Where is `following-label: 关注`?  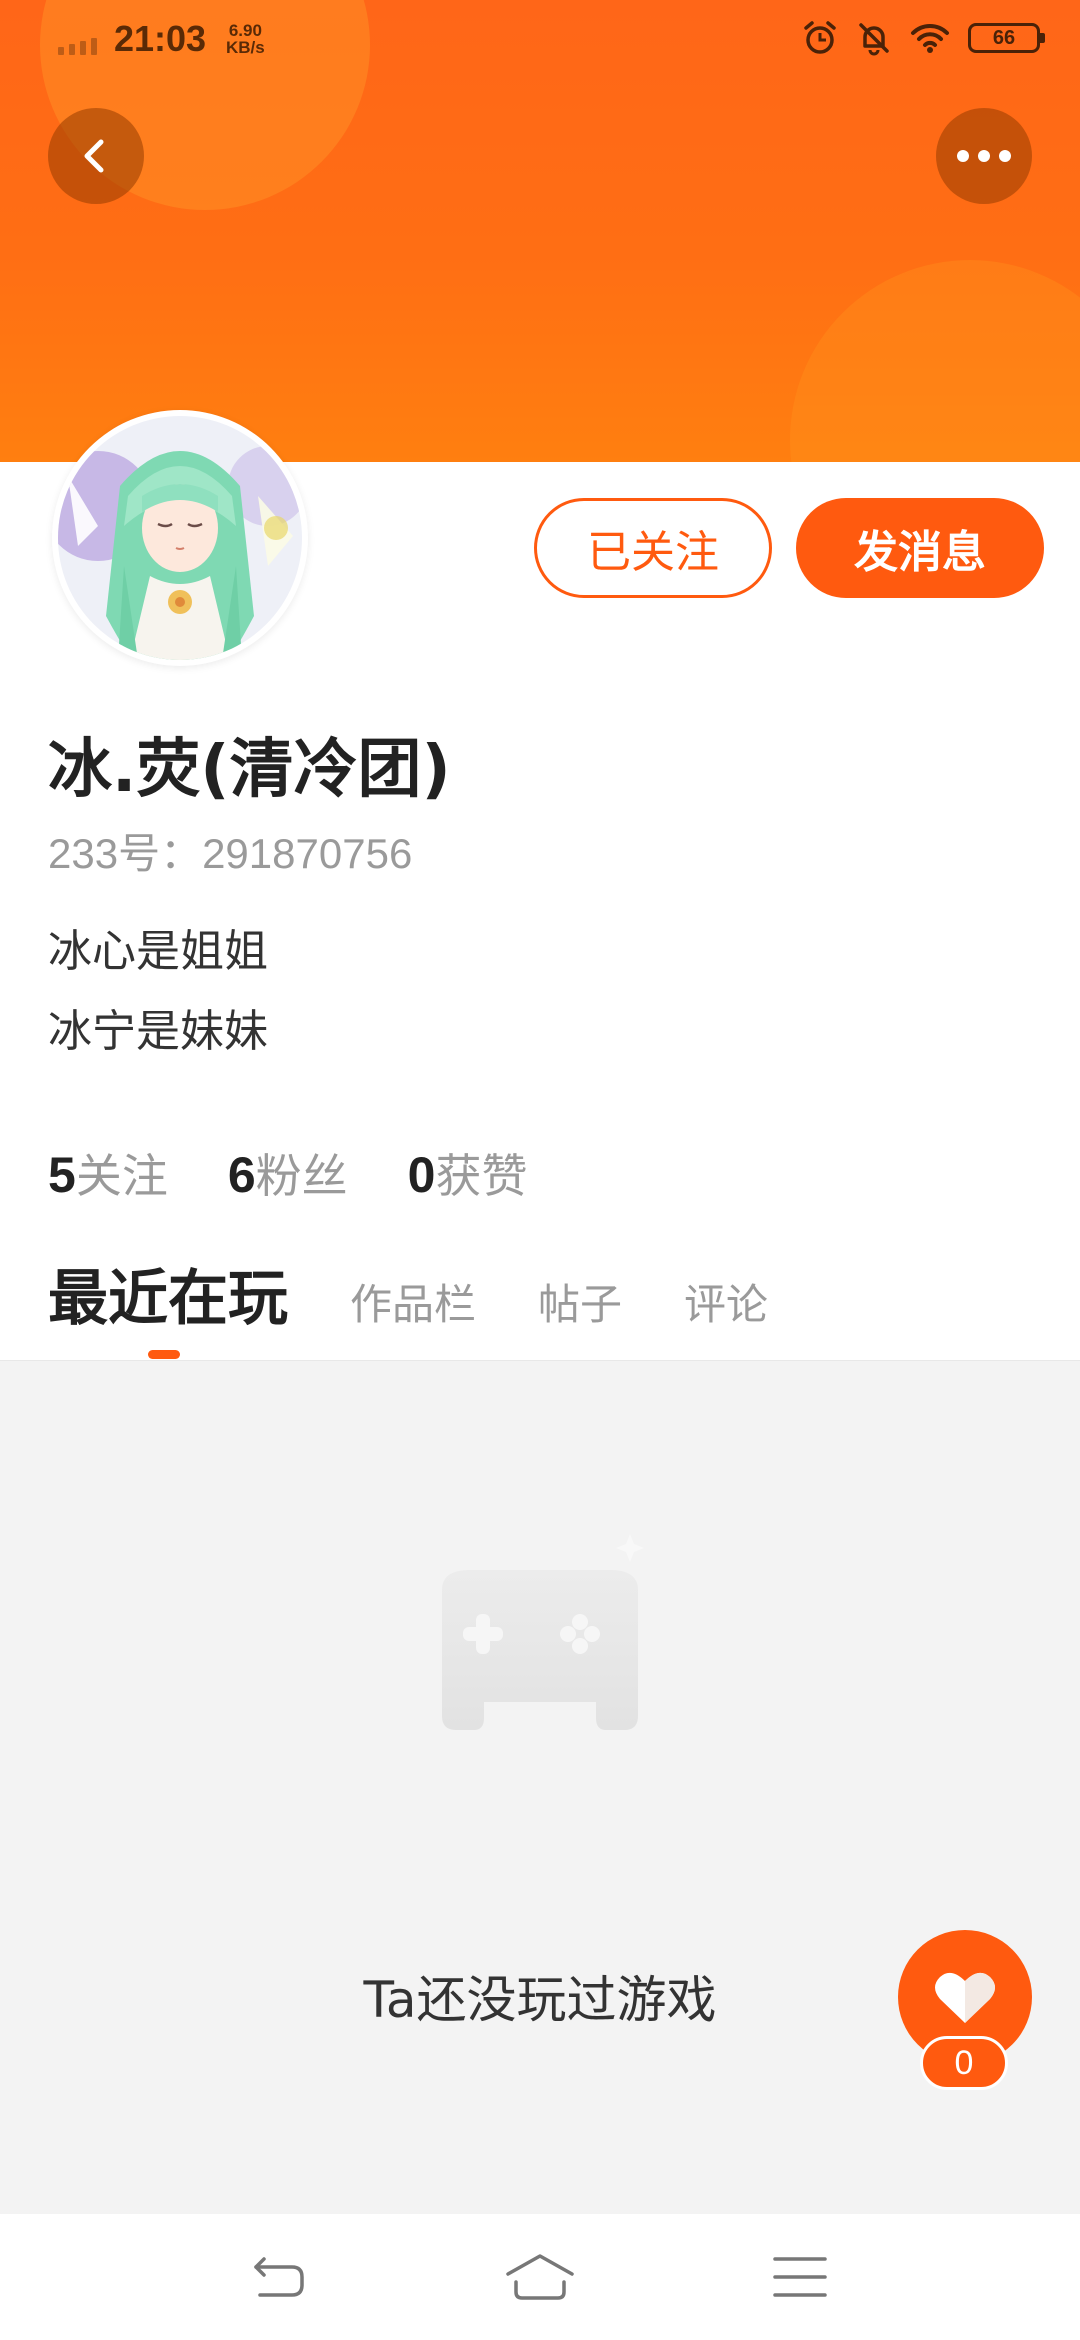
following-label: 关注 is located at coordinates (121, 1176).